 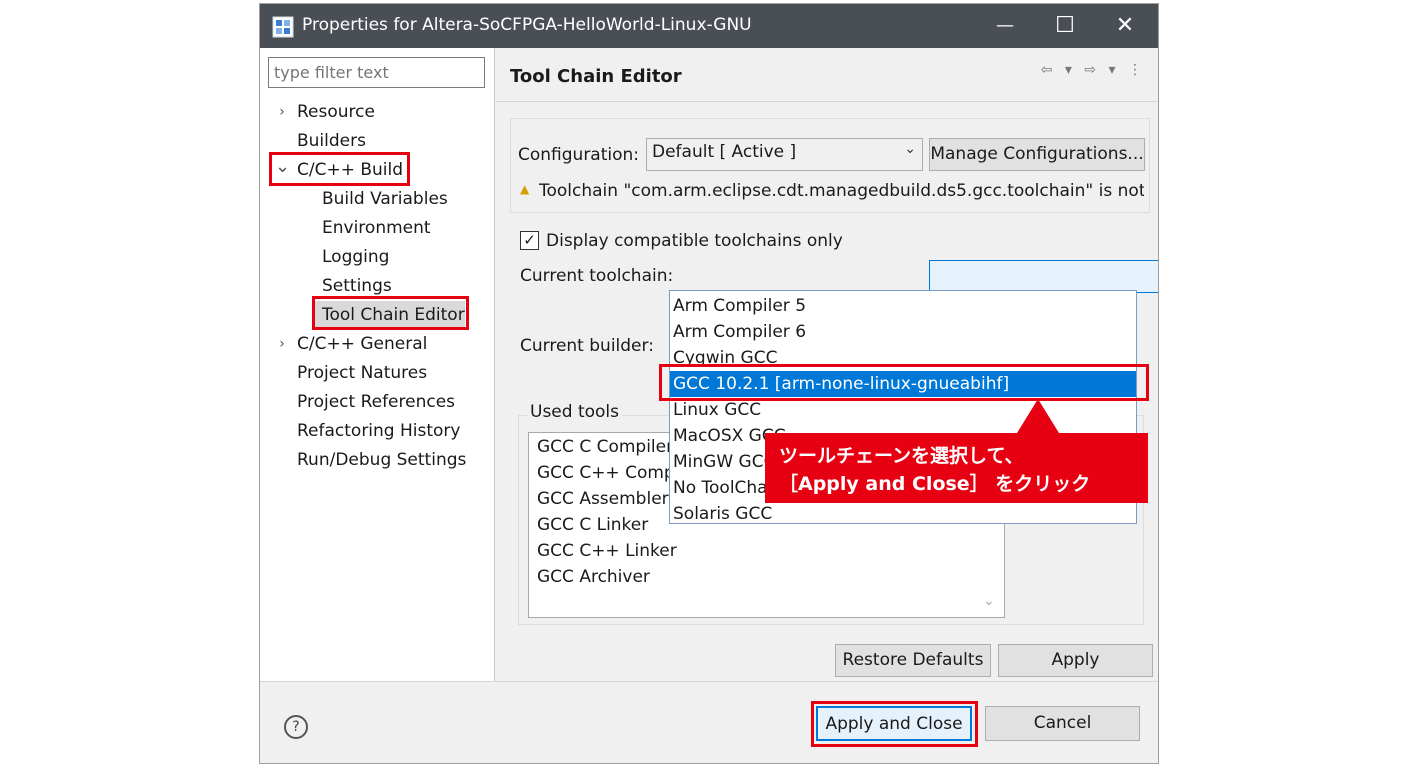 I want to click on page-title: Tool Chain Editor, so click(x=596, y=76).